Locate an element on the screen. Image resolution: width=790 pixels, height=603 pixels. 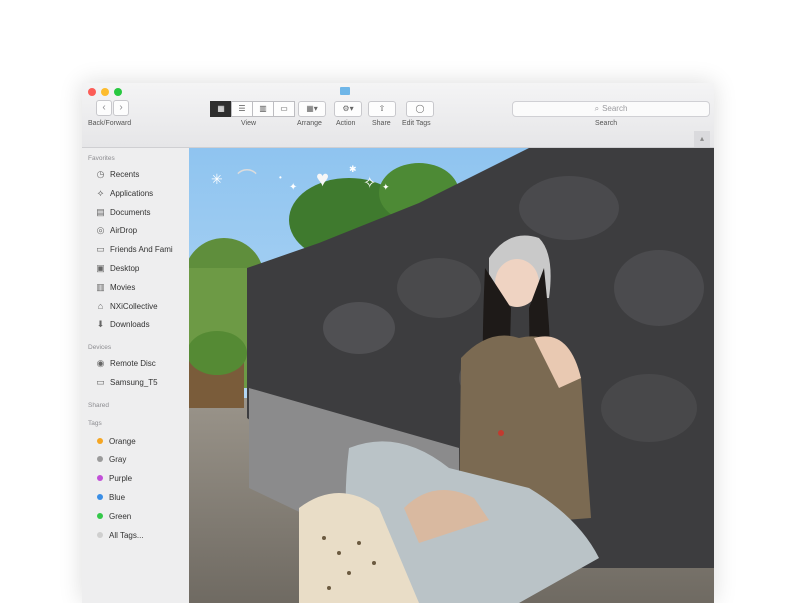
back-forward-label: Back/Forward is located at coordinates (110, 123).